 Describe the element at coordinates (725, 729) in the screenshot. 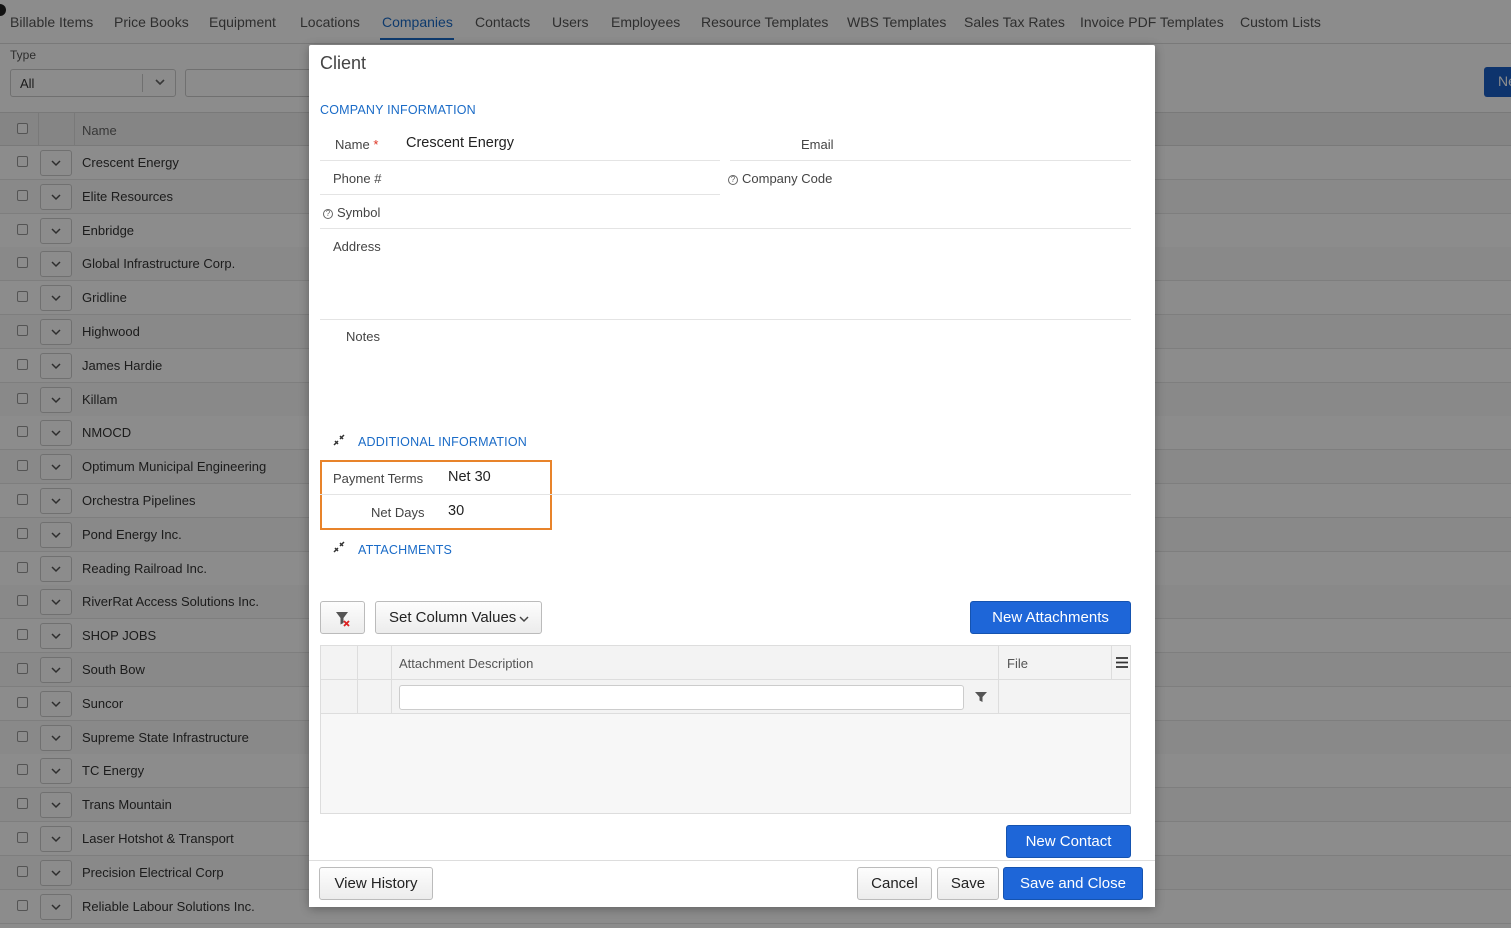

I see `attachments-grid: Attachment Description File` at that location.